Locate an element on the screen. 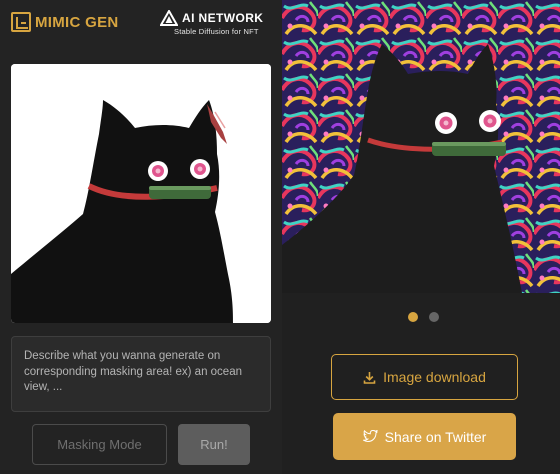 The width and height of the screenshot is (560, 474). prompt-input is located at coordinates (141, 374).